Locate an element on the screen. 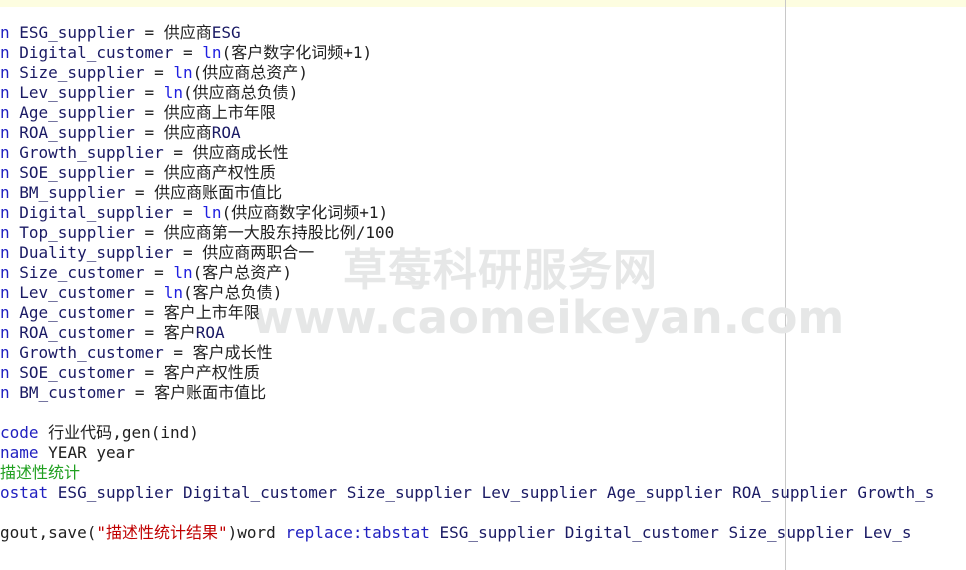  code-token: Lev_supplier is located at coordinates (82, 92).